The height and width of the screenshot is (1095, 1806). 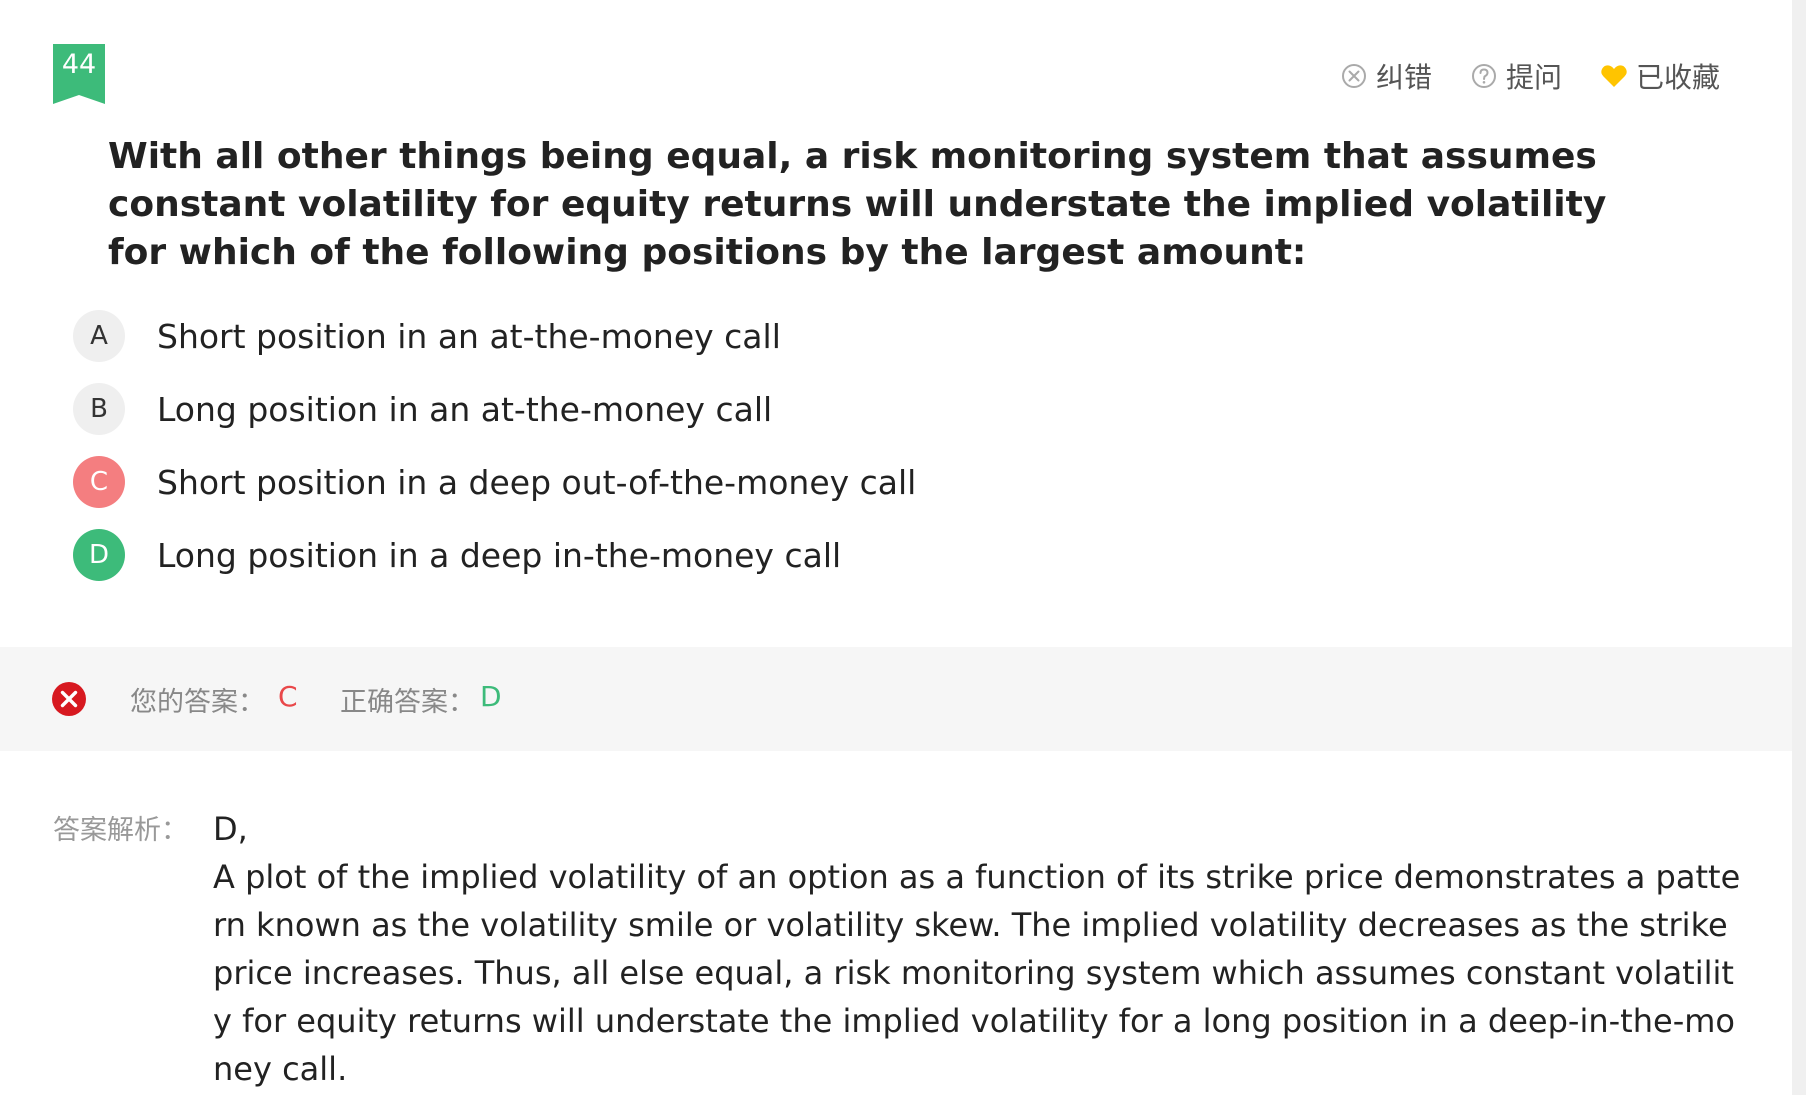 I want to click on report-error-button: 纠错, so click(x=1386, y=76).